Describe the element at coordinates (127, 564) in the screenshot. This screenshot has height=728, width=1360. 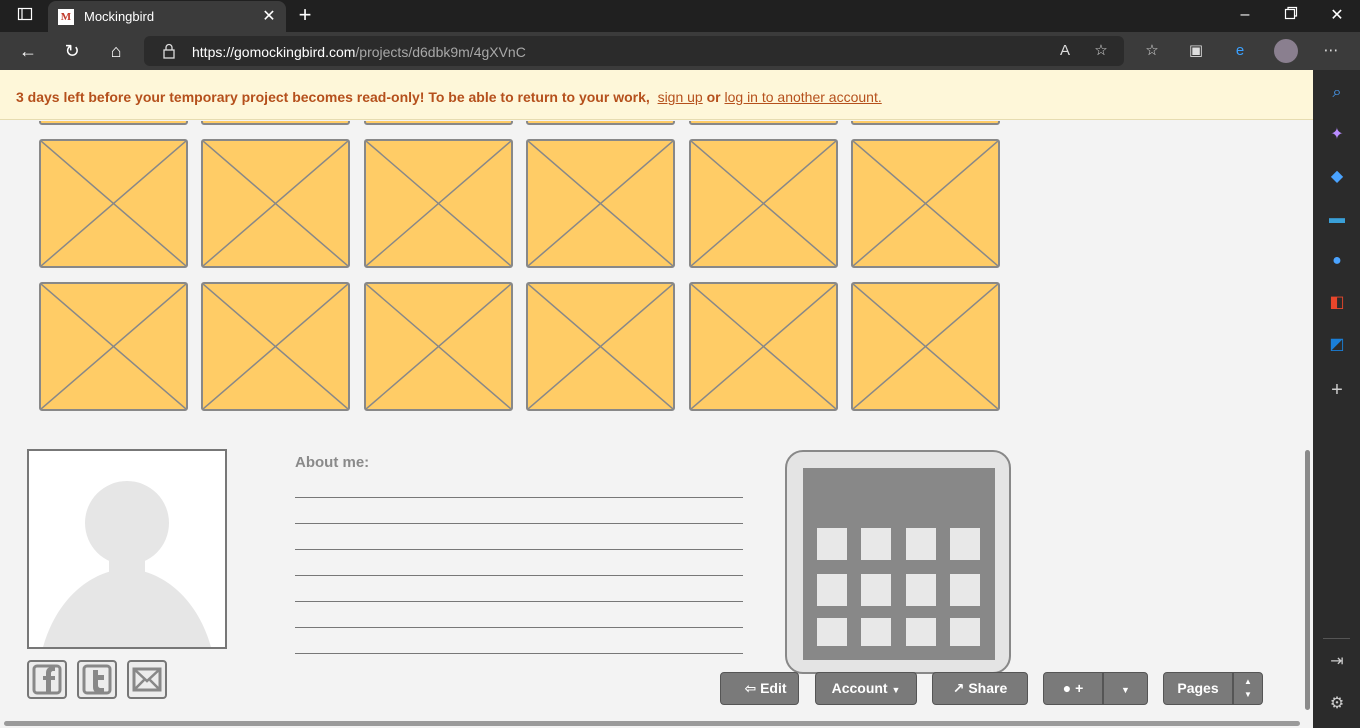
I see `person-silhouette-icon` at that location.